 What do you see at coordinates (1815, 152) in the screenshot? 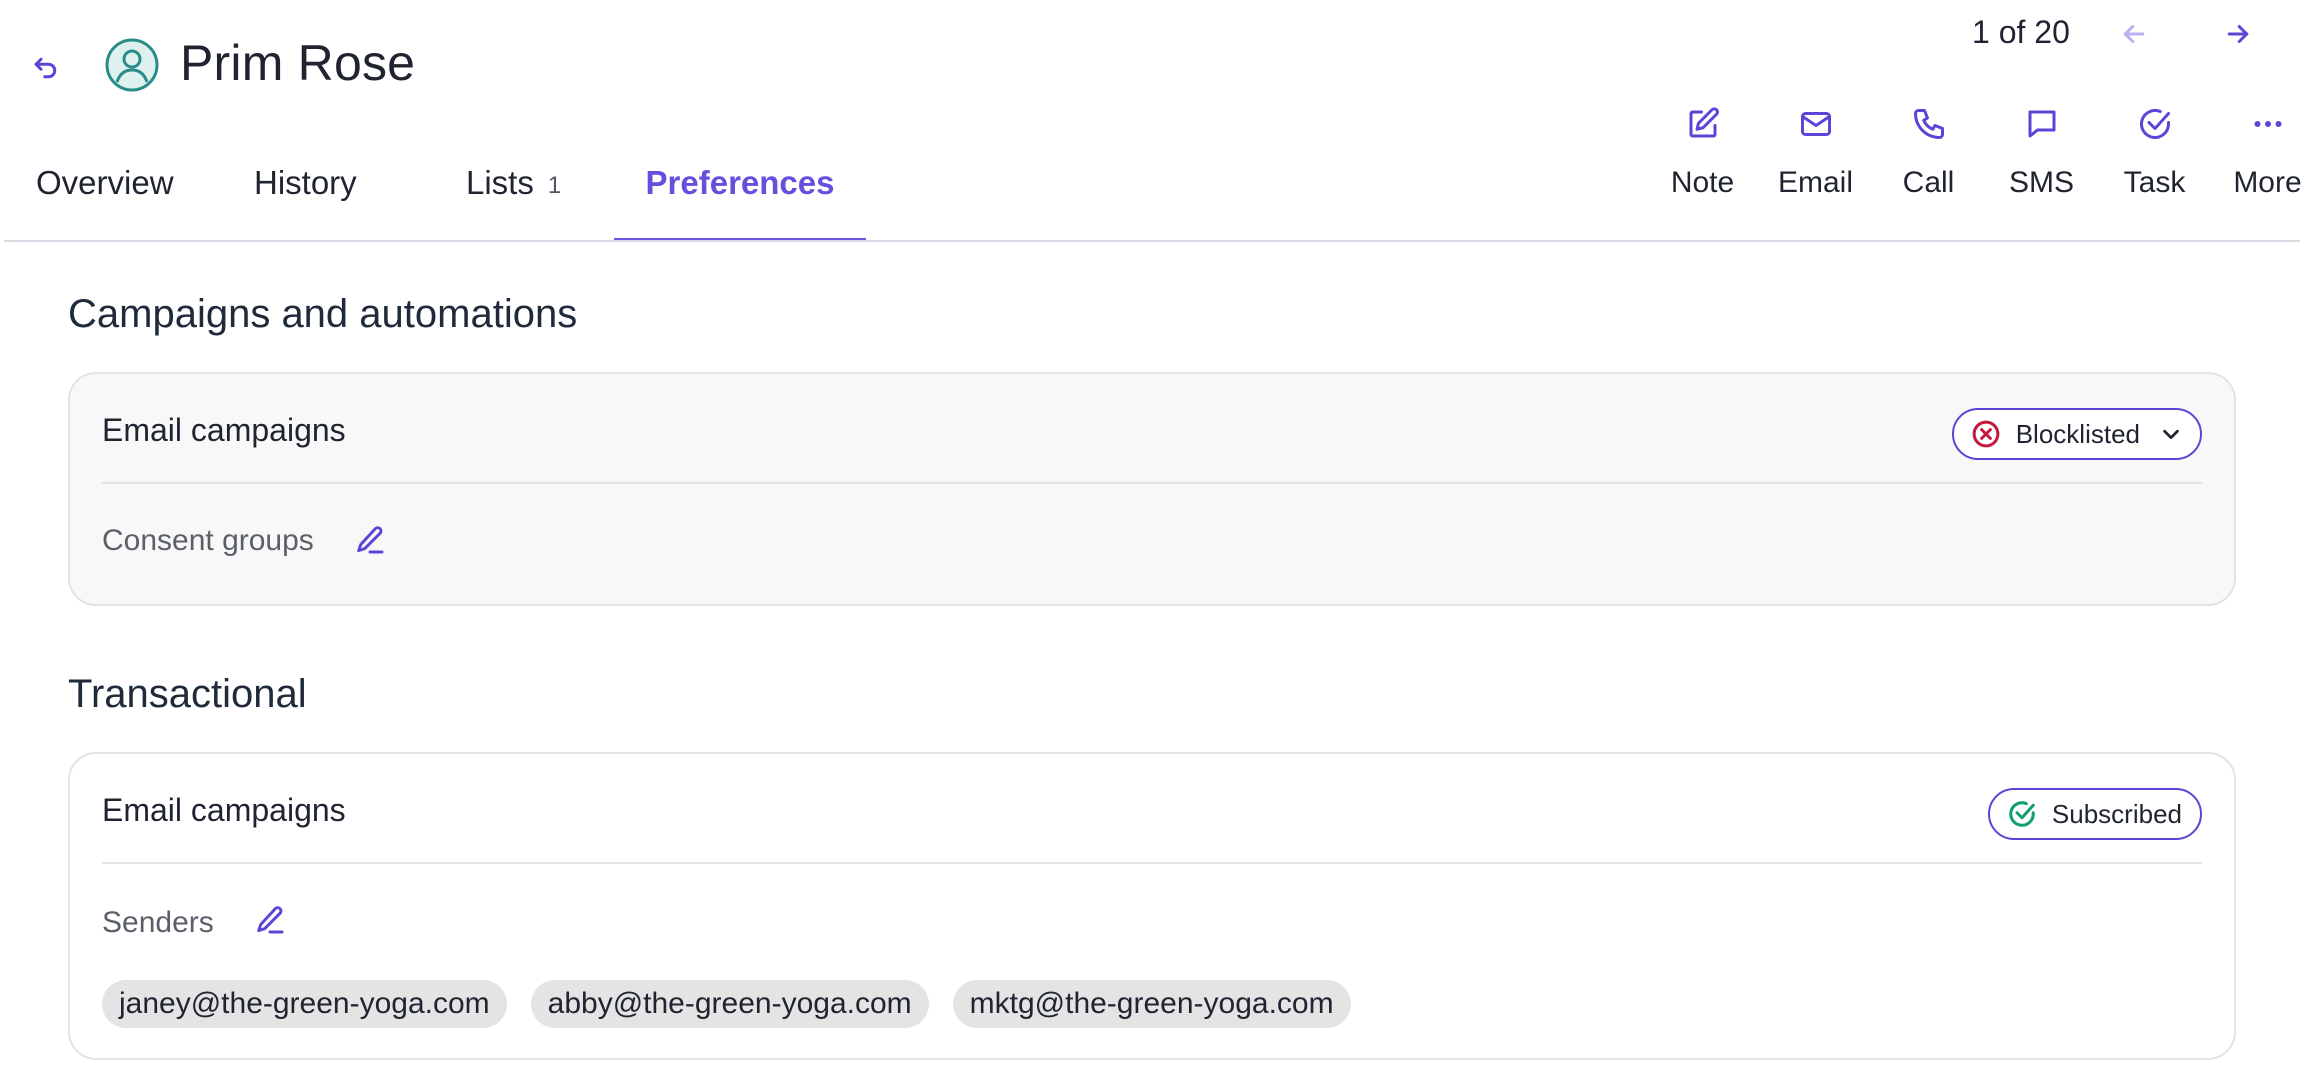
I see `email-button: Email` at bounding box center [1815, 152].